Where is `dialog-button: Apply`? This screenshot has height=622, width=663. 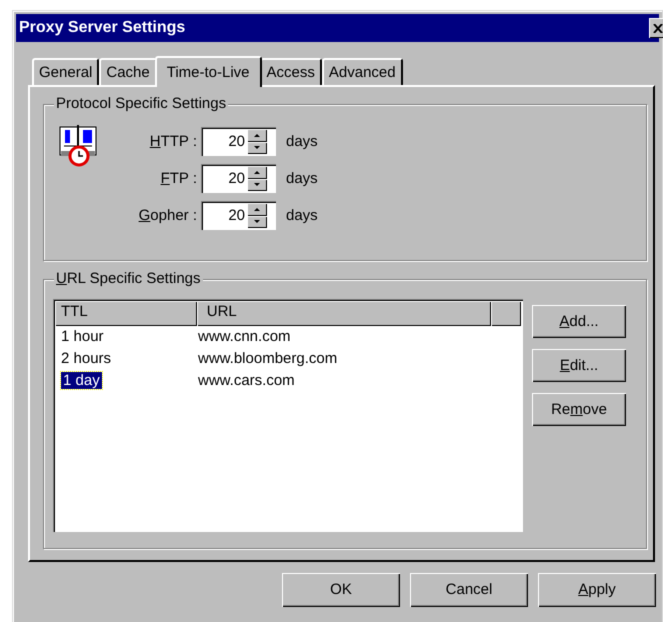
dialog-button: Apply is located at coordinates (597, 590).